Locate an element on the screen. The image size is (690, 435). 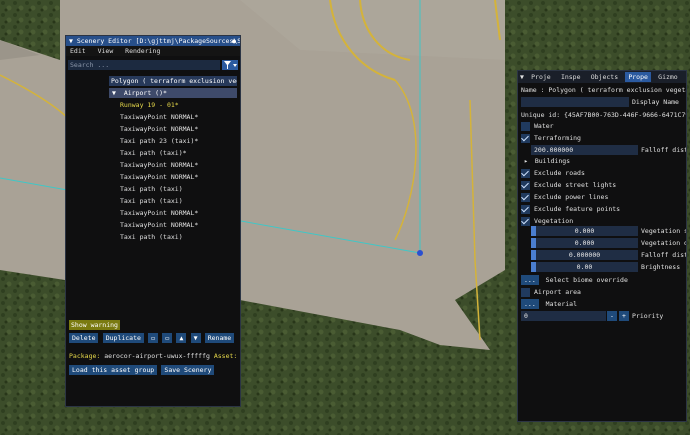
falloff-label: Falloff dist is located at coordinates (664, 150).